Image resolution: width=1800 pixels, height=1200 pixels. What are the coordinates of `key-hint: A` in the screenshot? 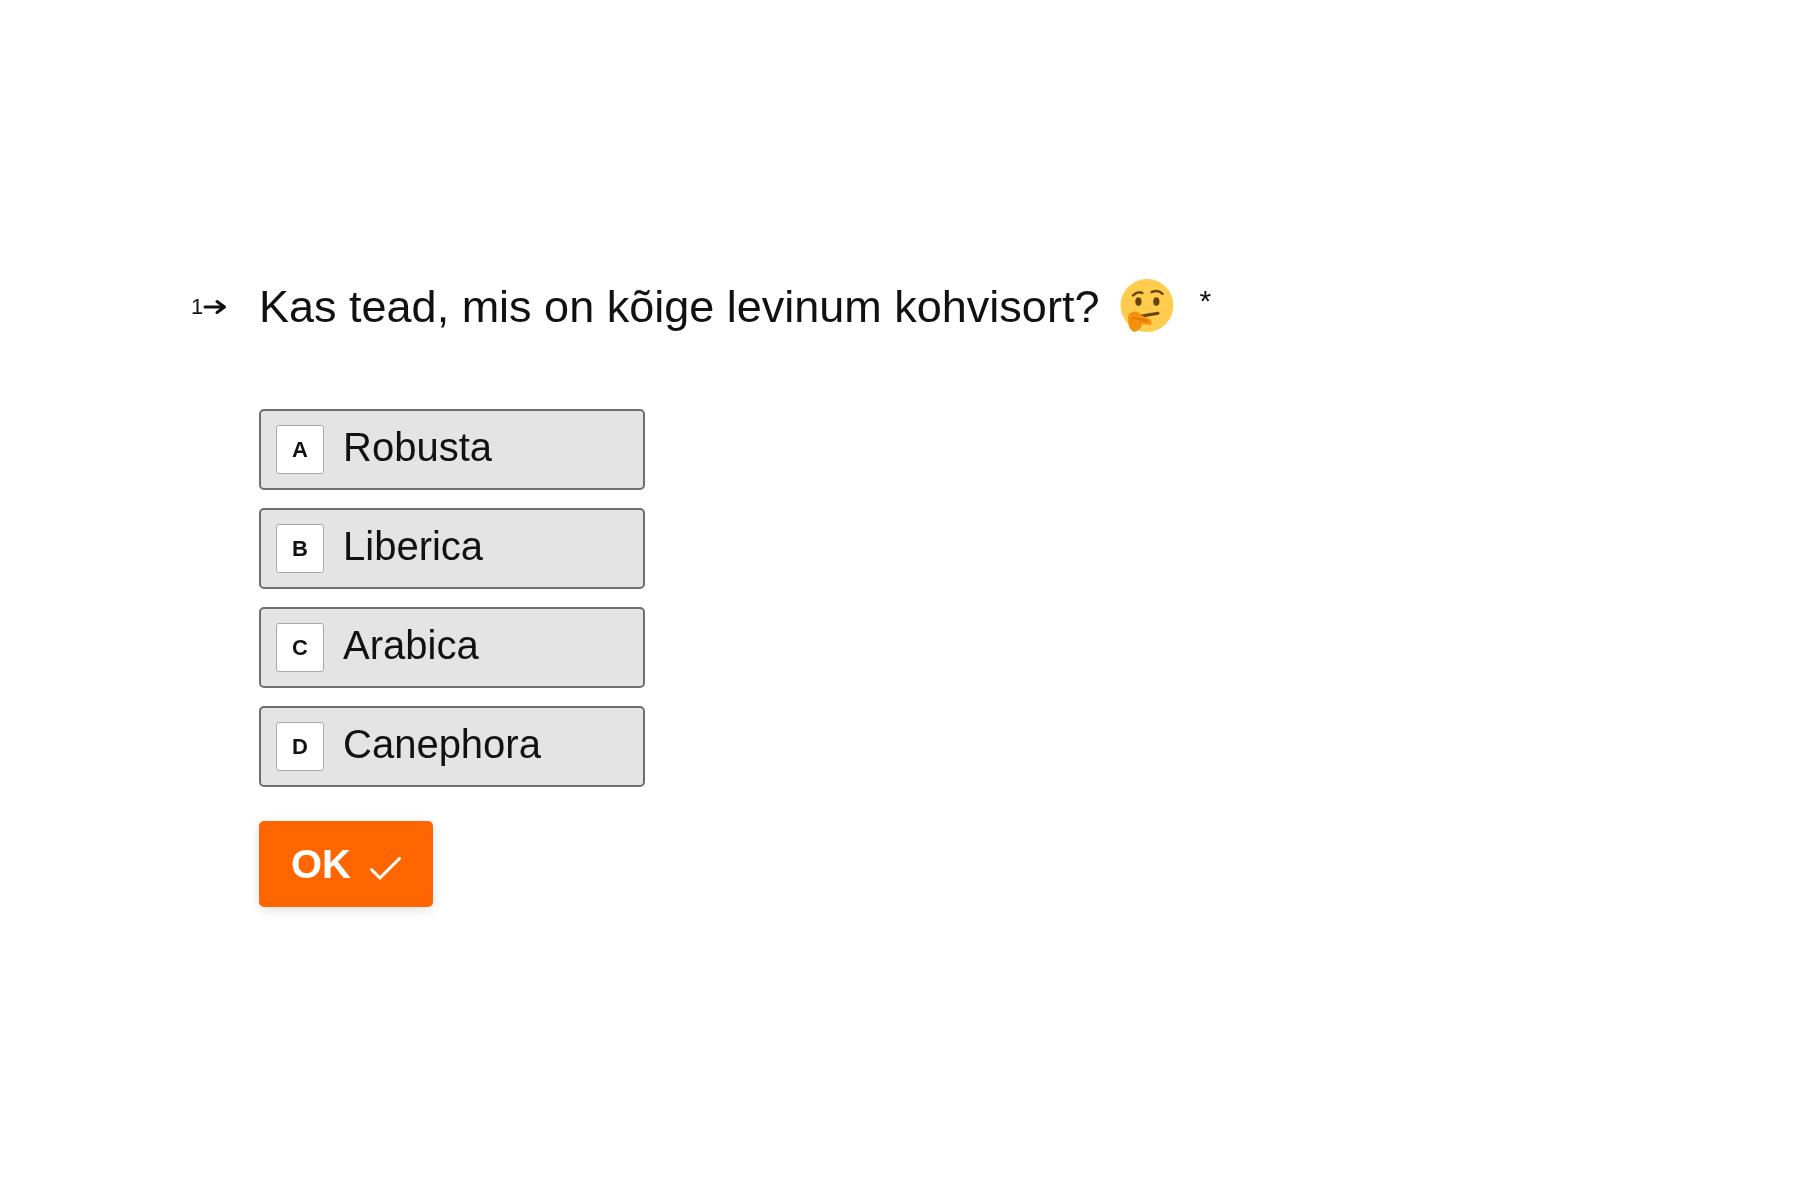 It's located at (300, 449).